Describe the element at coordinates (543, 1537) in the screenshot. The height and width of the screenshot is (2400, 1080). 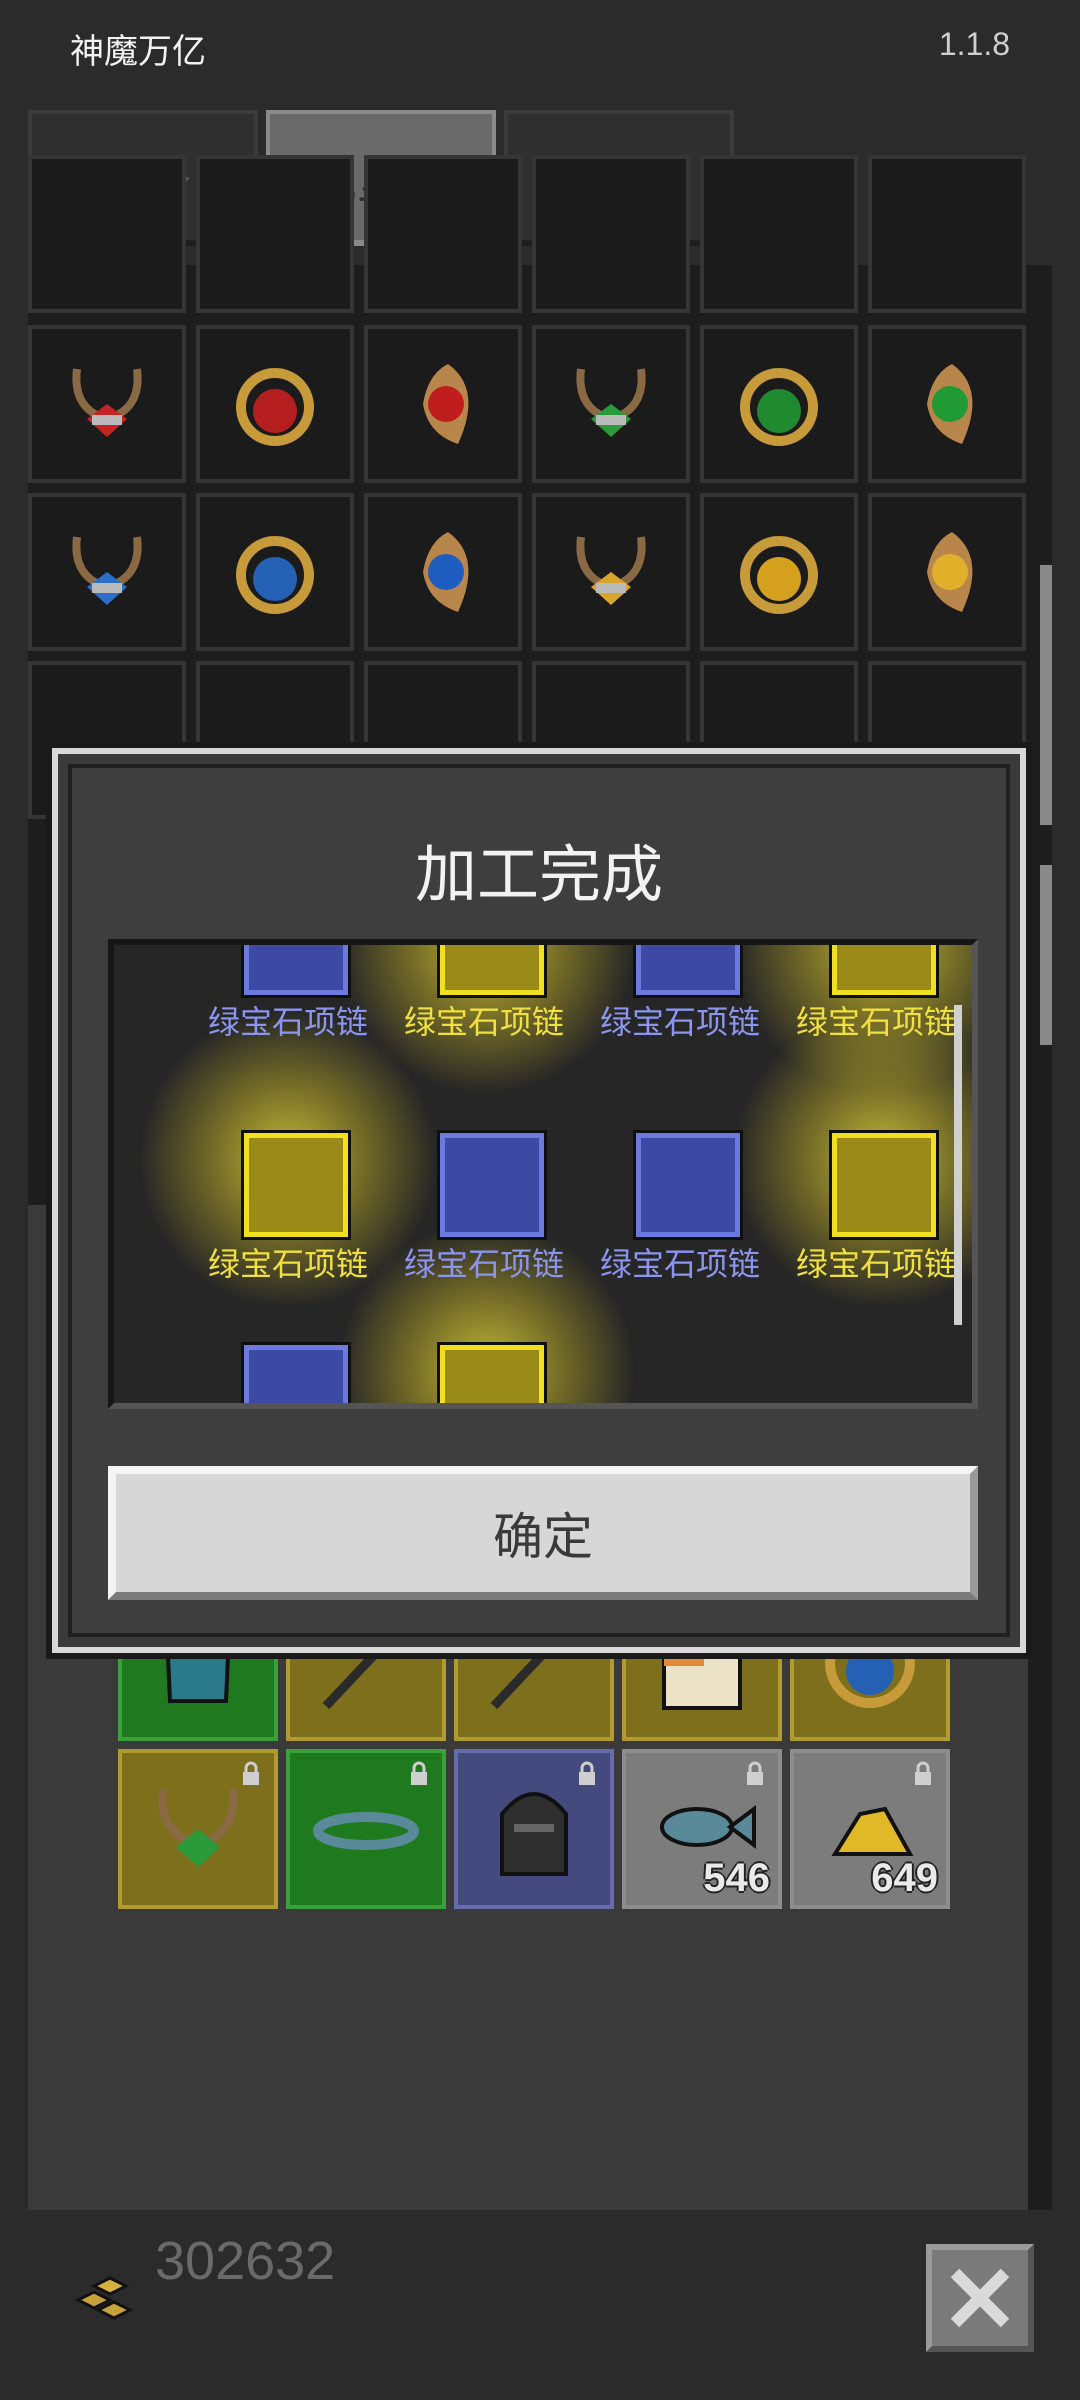
I see `confirm-label: 确定` at that location.